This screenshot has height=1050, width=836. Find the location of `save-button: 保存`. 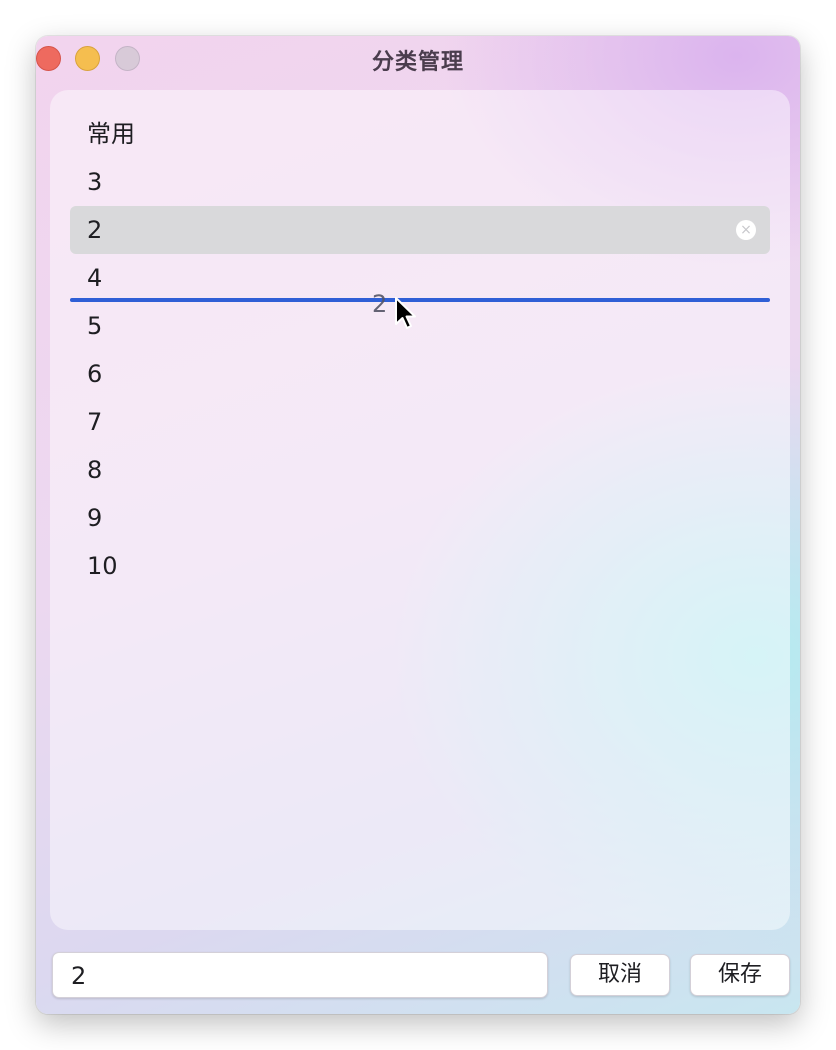

save-button: 保存 is located at coordinates (740, 975).